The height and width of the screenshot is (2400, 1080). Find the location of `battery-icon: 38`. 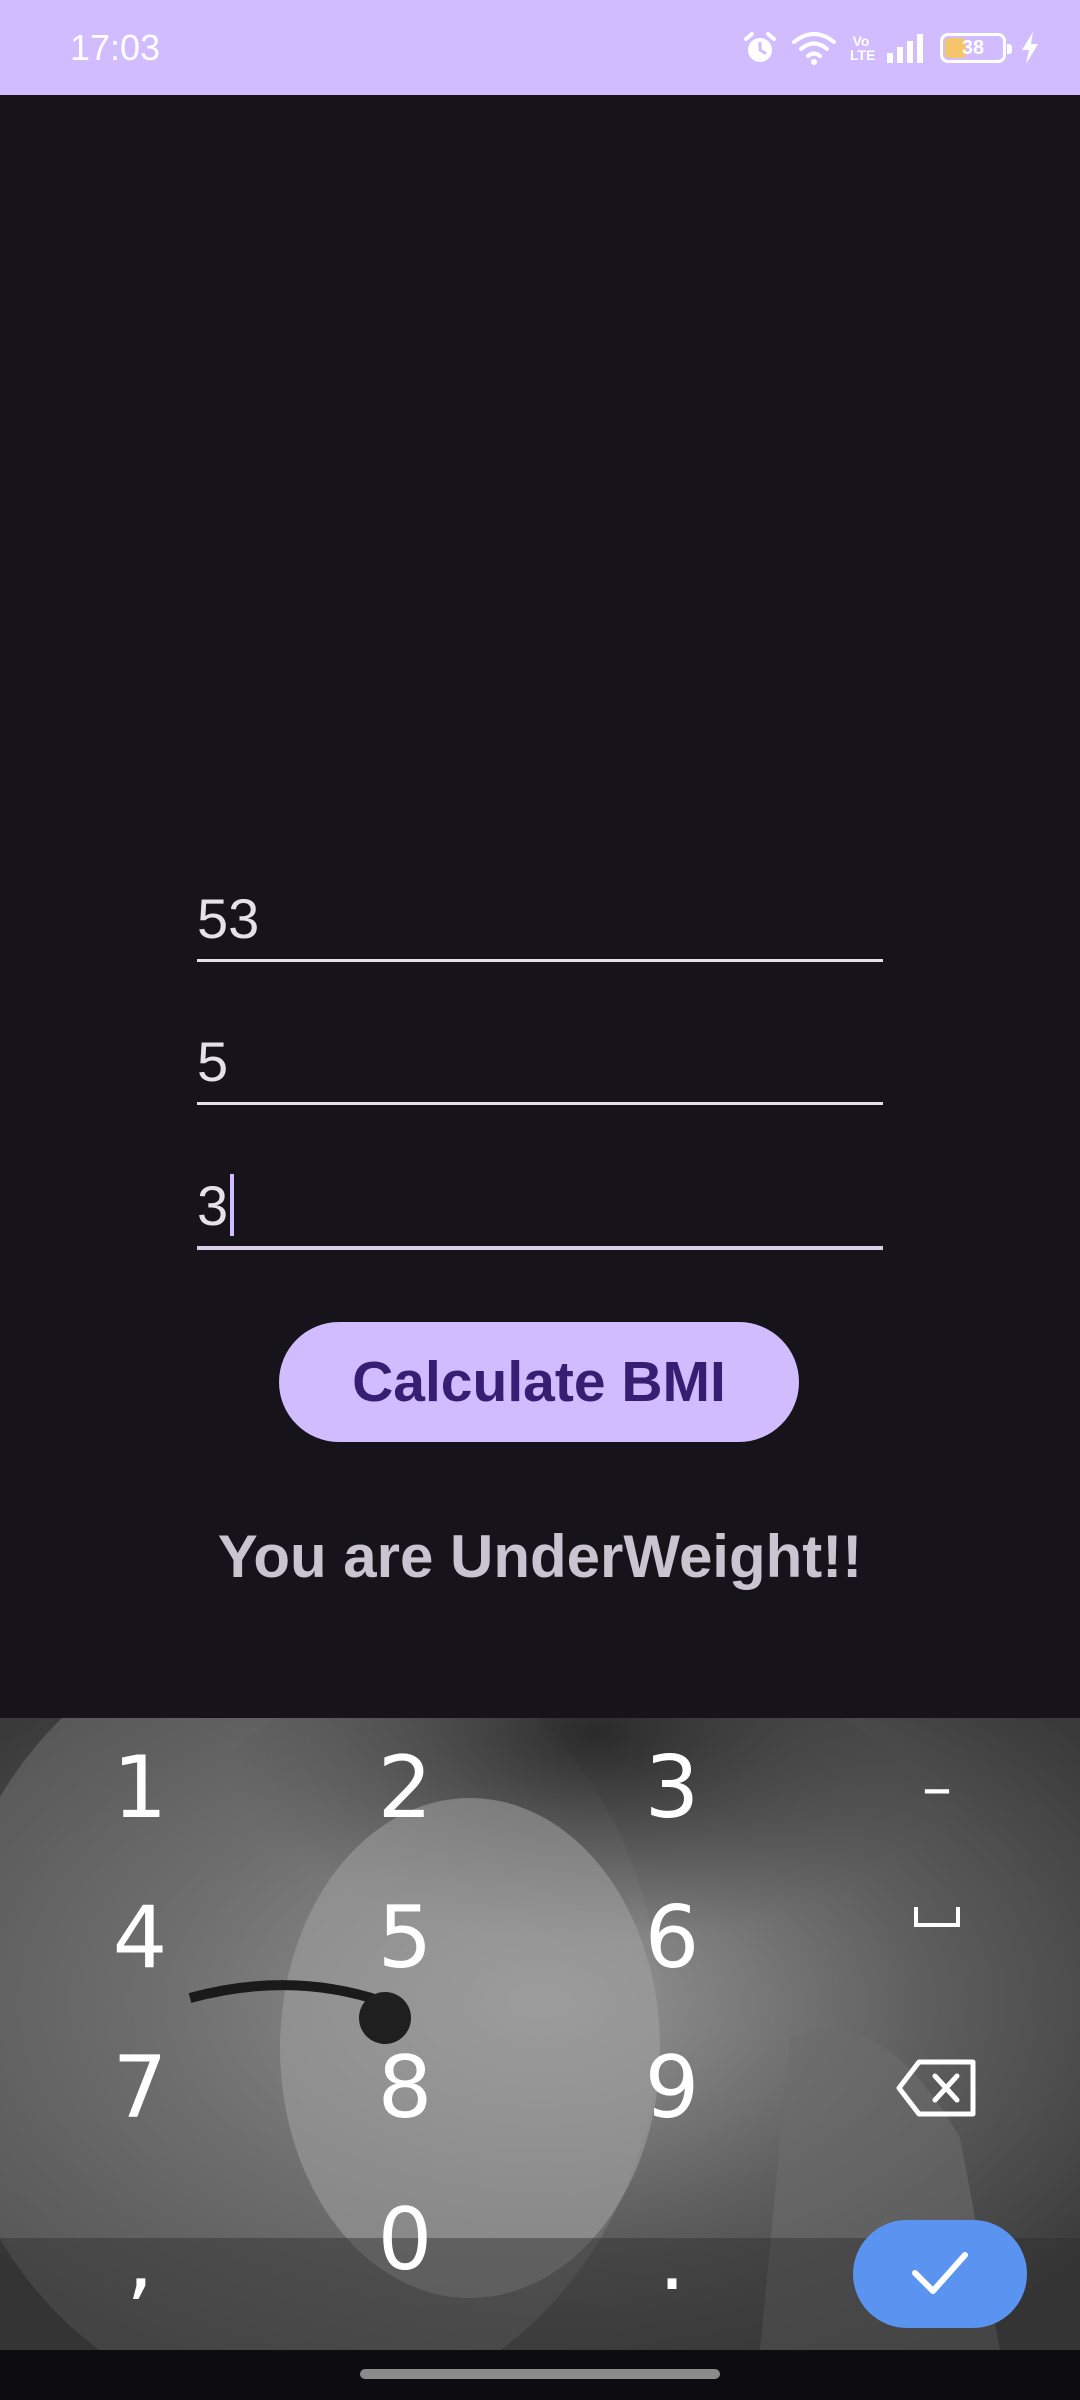

battery-icon: 38 is located at coordinates (976, 48).